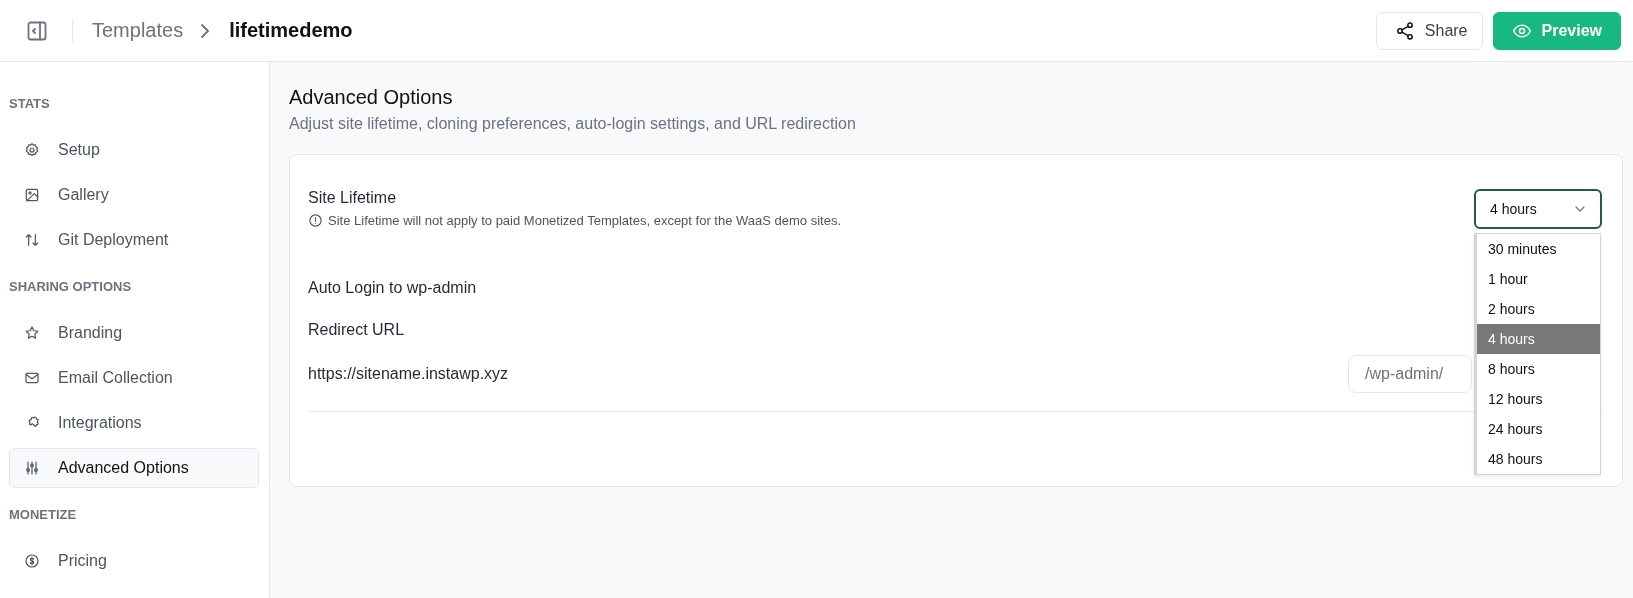  Describe the element at coordinates (1538, 429) in the screenshot. I see `dropdown-option: 24 hours` at that location.